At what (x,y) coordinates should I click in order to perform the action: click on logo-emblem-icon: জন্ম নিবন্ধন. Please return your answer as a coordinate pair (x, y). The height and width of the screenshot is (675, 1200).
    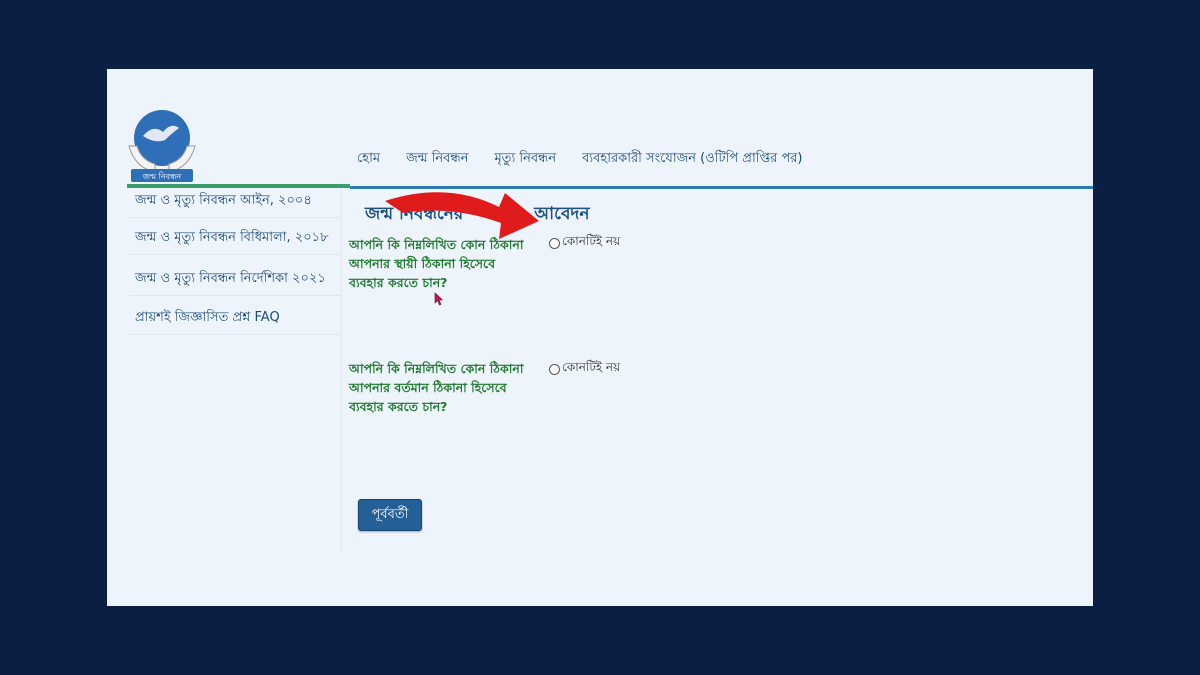
    Looking at the image, I should click on (162, 146).